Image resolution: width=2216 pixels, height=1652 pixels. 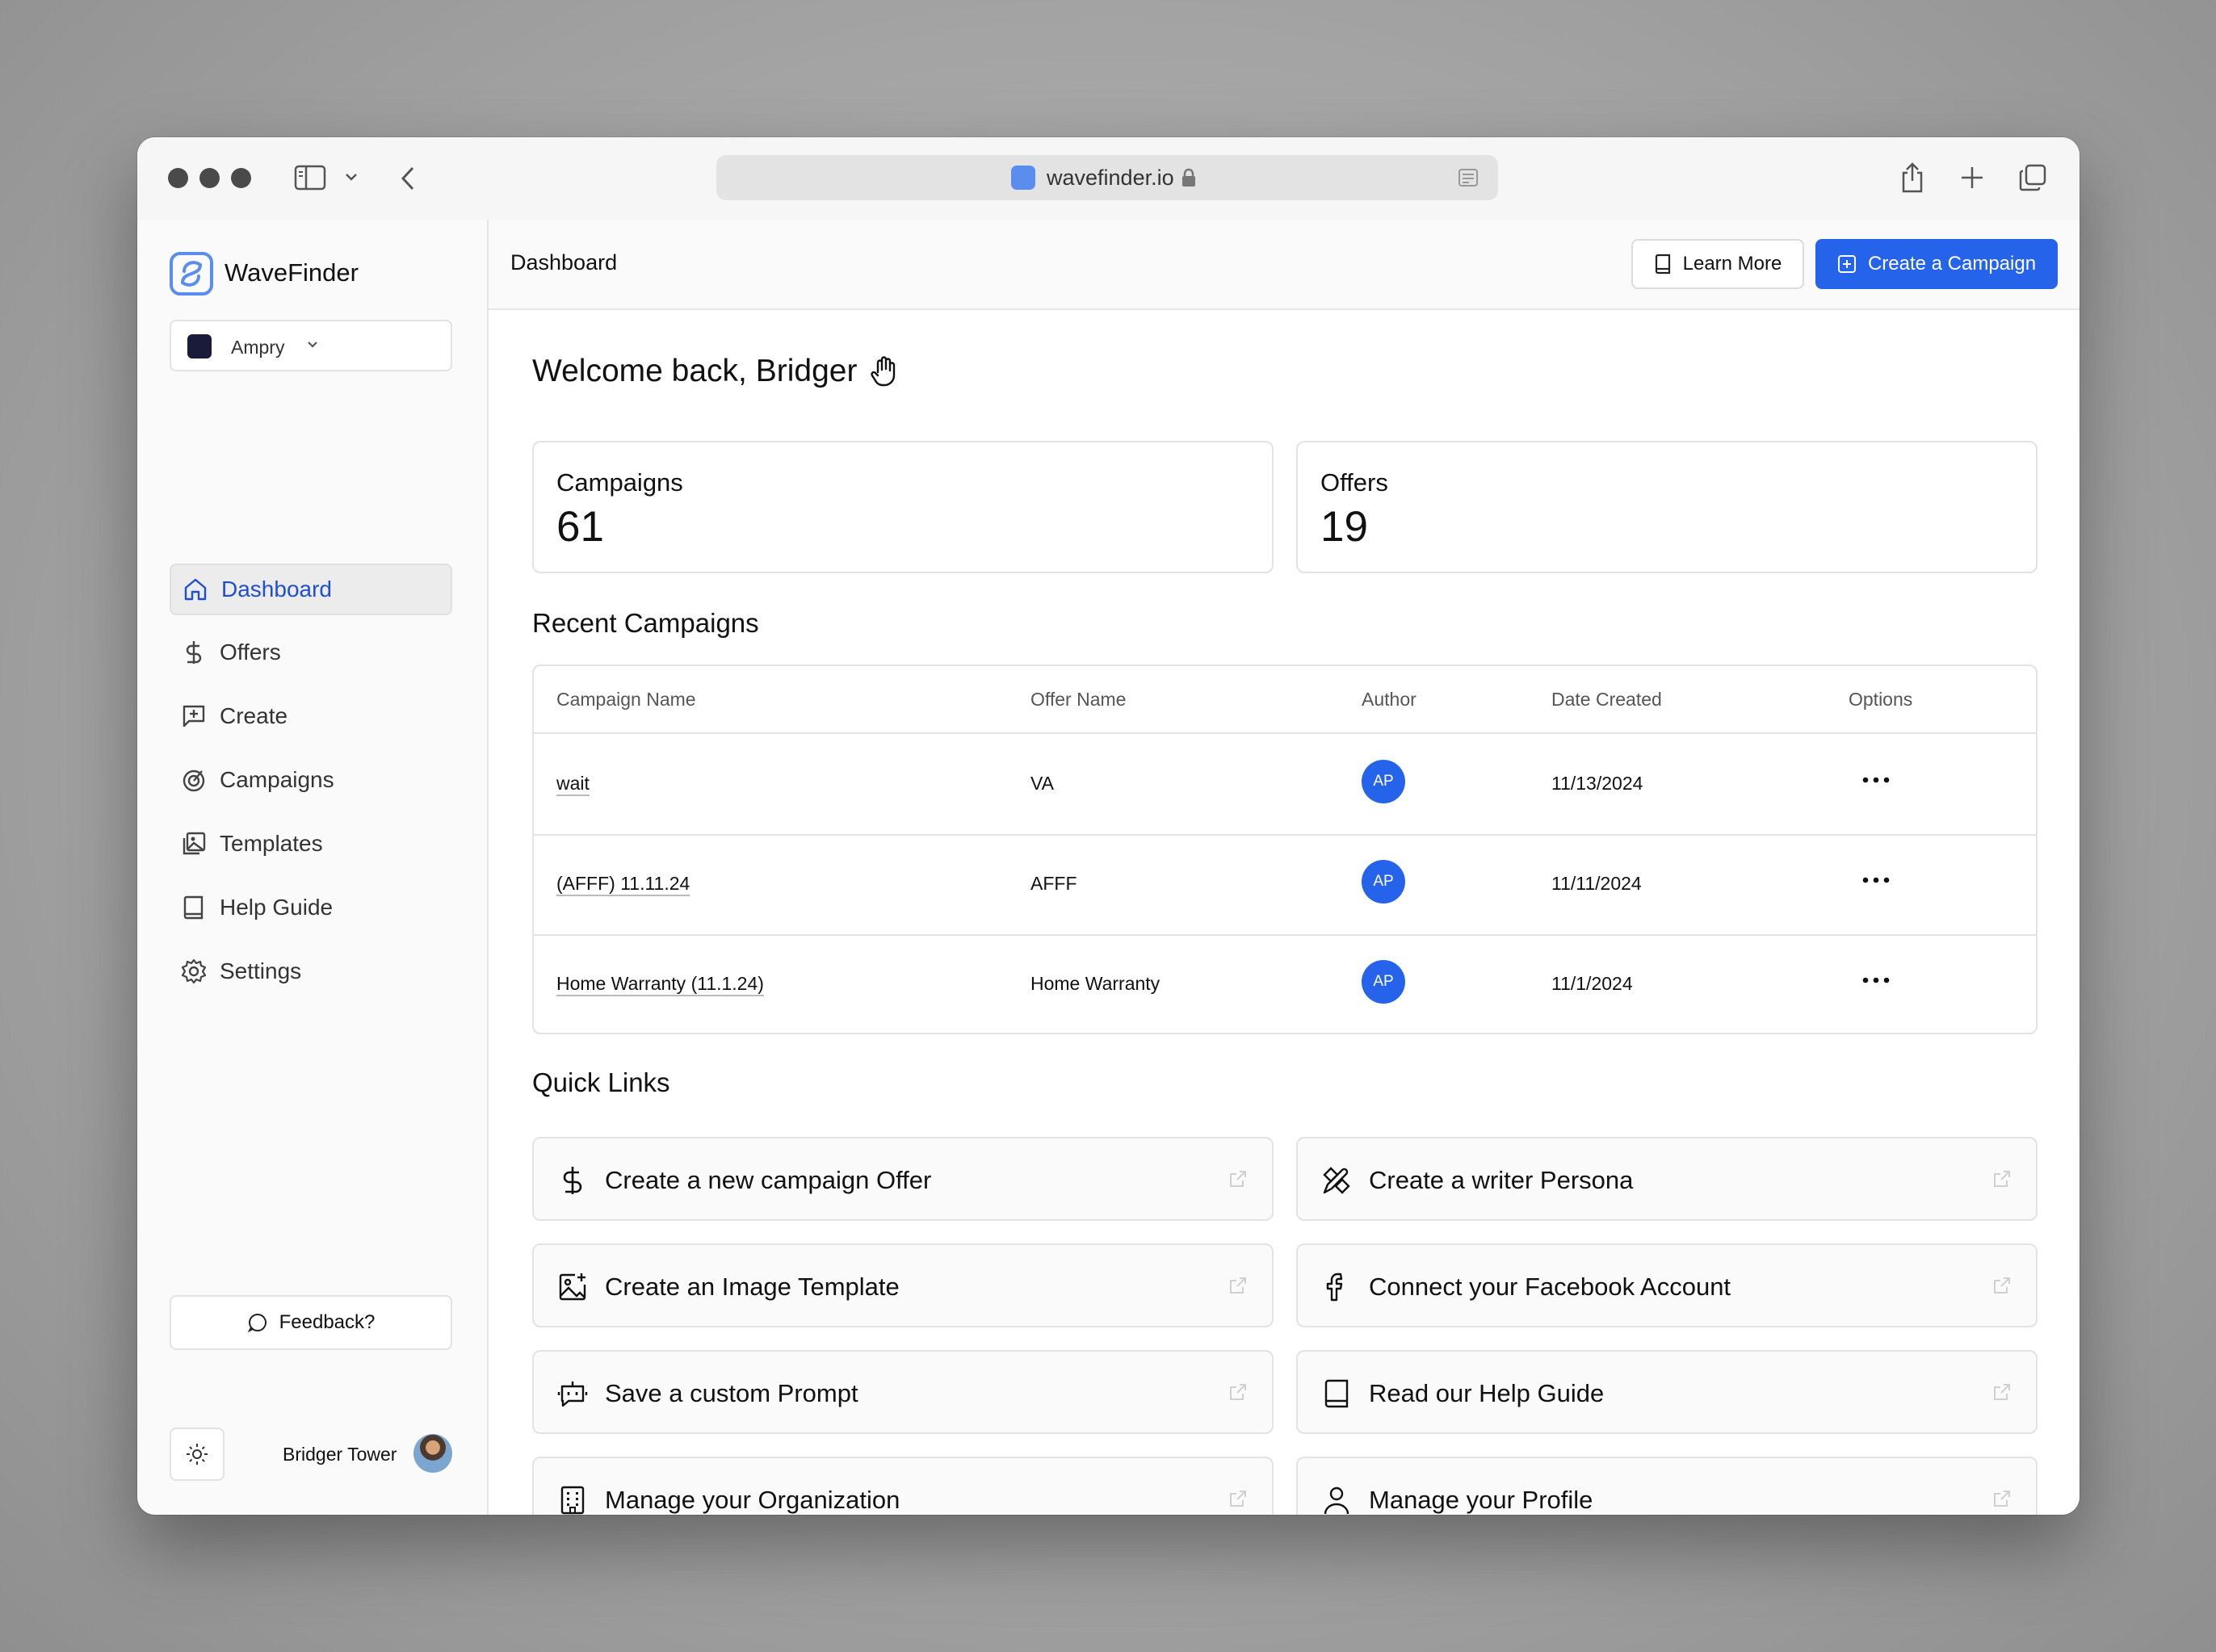 What do you see at coordinates (1972, 180) in the screenshot?
I see `new-tab-icon` at bounding box center [1972, 180].